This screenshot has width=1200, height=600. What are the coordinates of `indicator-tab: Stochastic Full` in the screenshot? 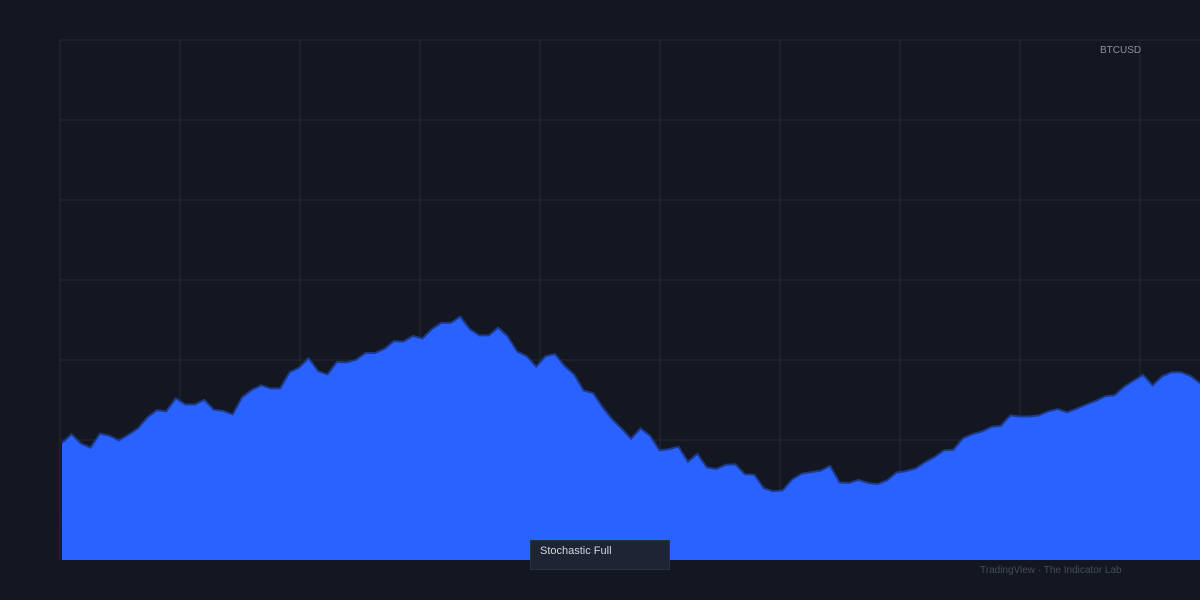 It's located at (600, 555).